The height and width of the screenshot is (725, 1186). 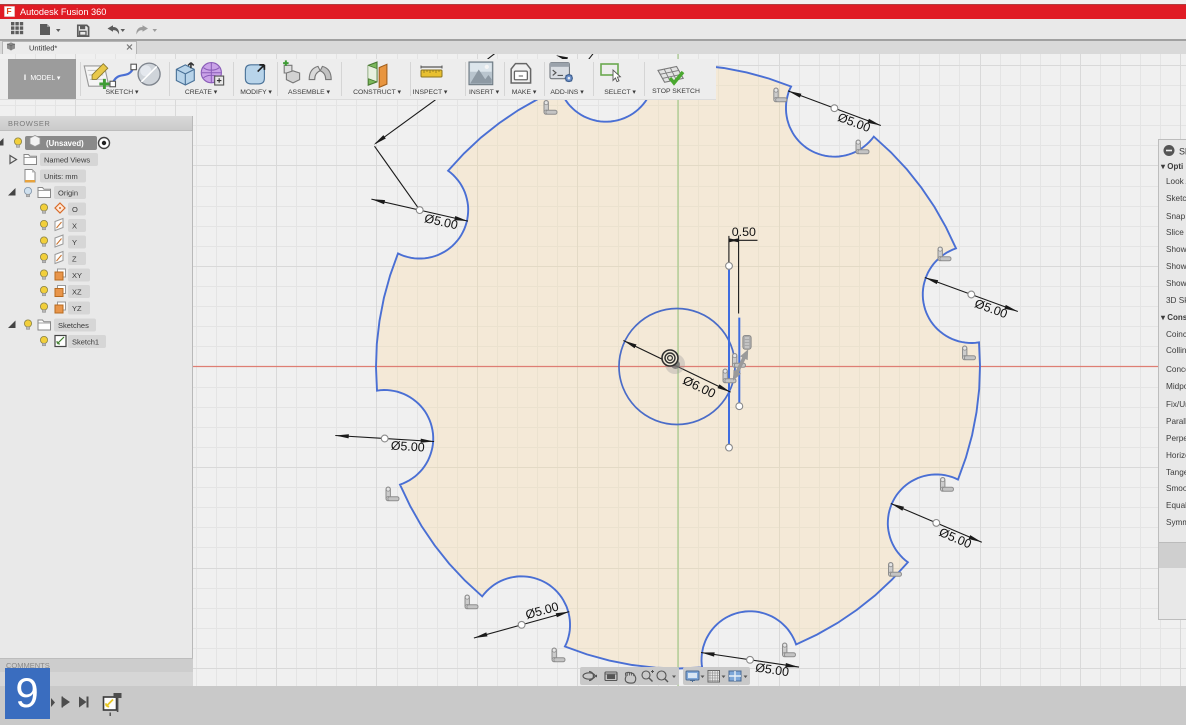 What do you see at coordinates (68, 193) in the screenshot?
I see `svg-text: Origin` at bounding box center [68, 193].